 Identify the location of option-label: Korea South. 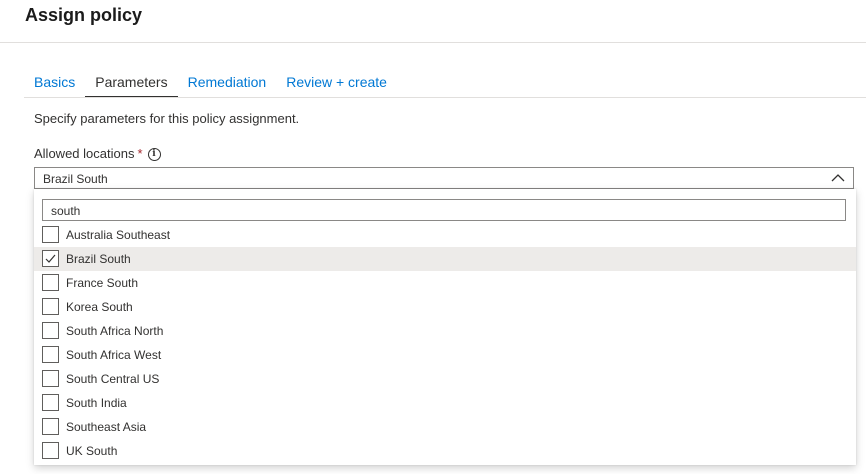
(99, 307).